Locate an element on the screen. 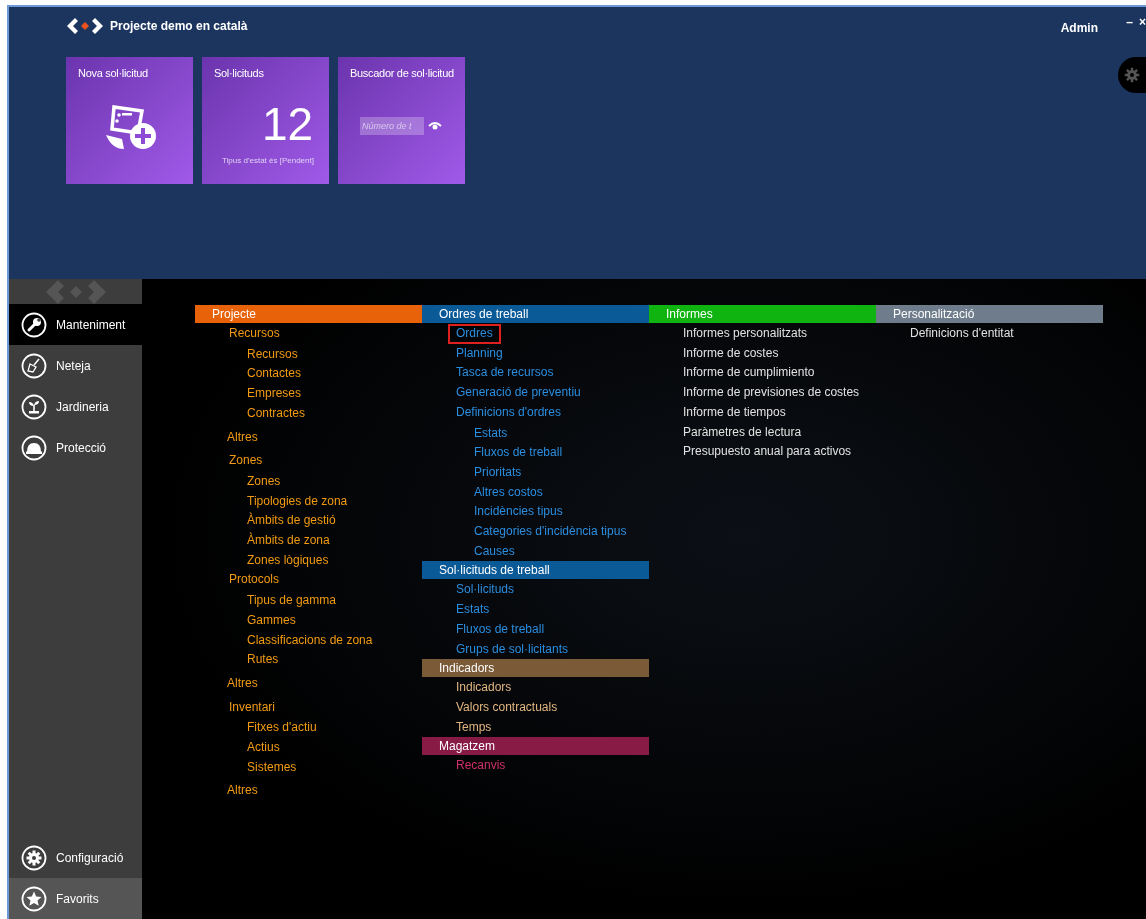 The width and height of the screenshot is (1146, 919). sidebar-item: Jardineria is located at coordinates (75, 406).